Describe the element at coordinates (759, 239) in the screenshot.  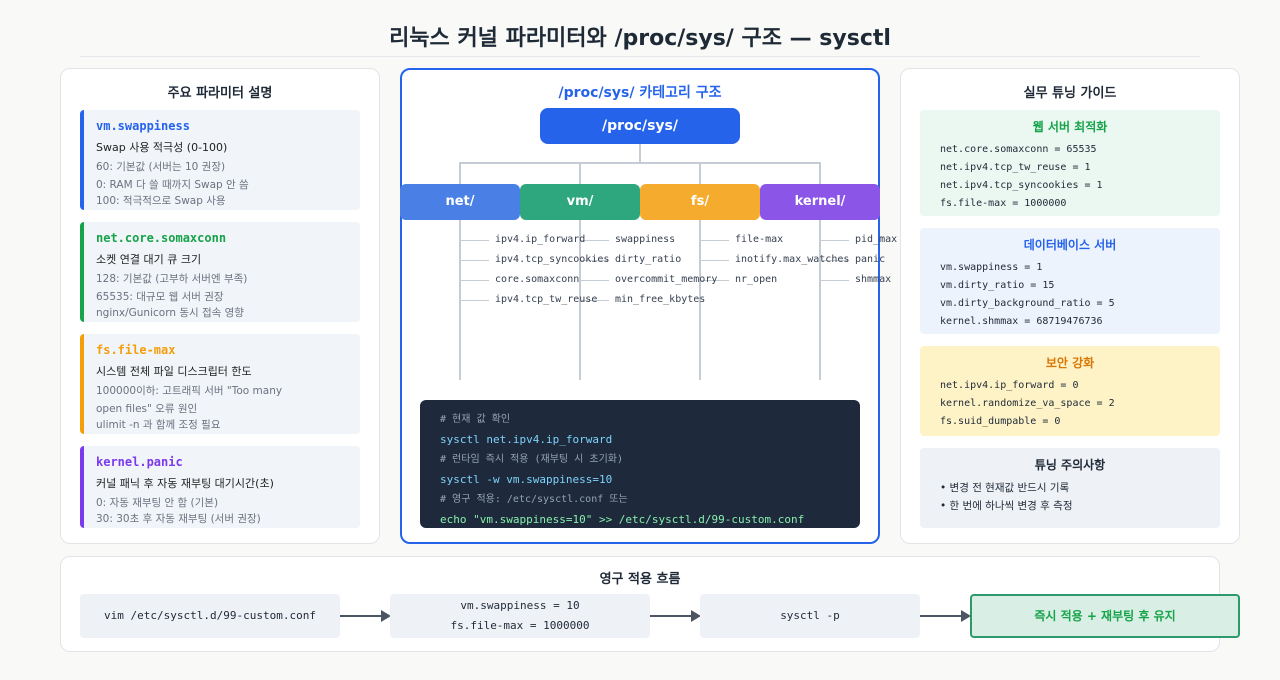
I see `fs-item: file-max` at that location.